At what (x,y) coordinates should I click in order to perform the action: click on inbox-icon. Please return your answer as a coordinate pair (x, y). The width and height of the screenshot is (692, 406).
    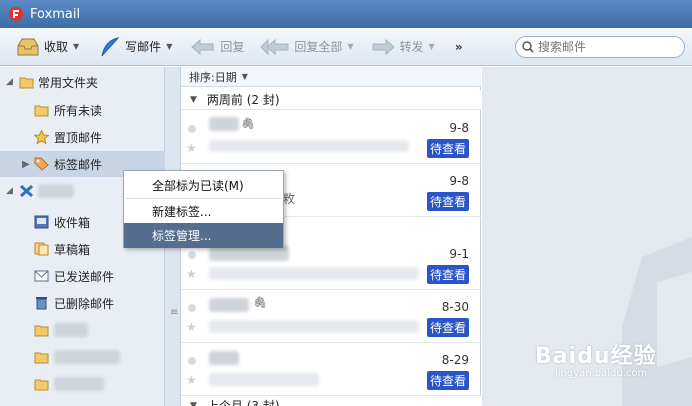
    Looking at the image, I should click on (41, 222).